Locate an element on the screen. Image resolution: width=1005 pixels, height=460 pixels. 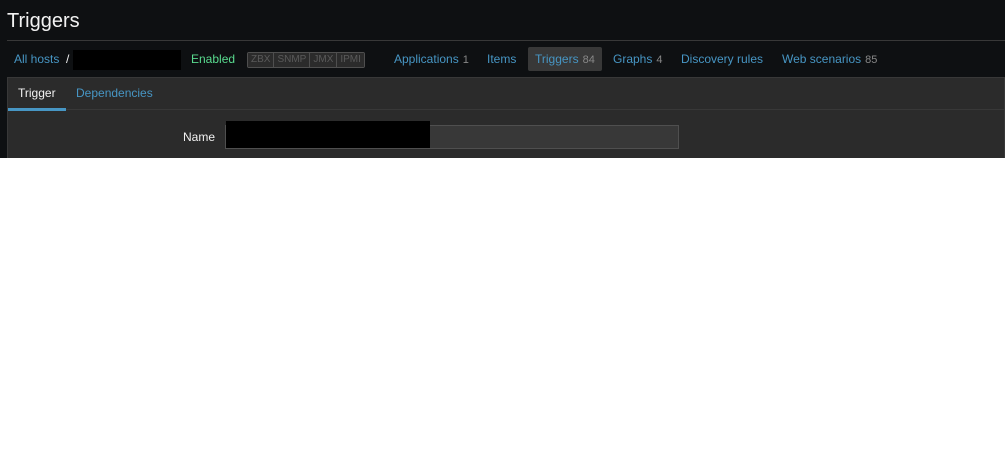
availability-jmx: JMX is located at coordinates (324, 60).